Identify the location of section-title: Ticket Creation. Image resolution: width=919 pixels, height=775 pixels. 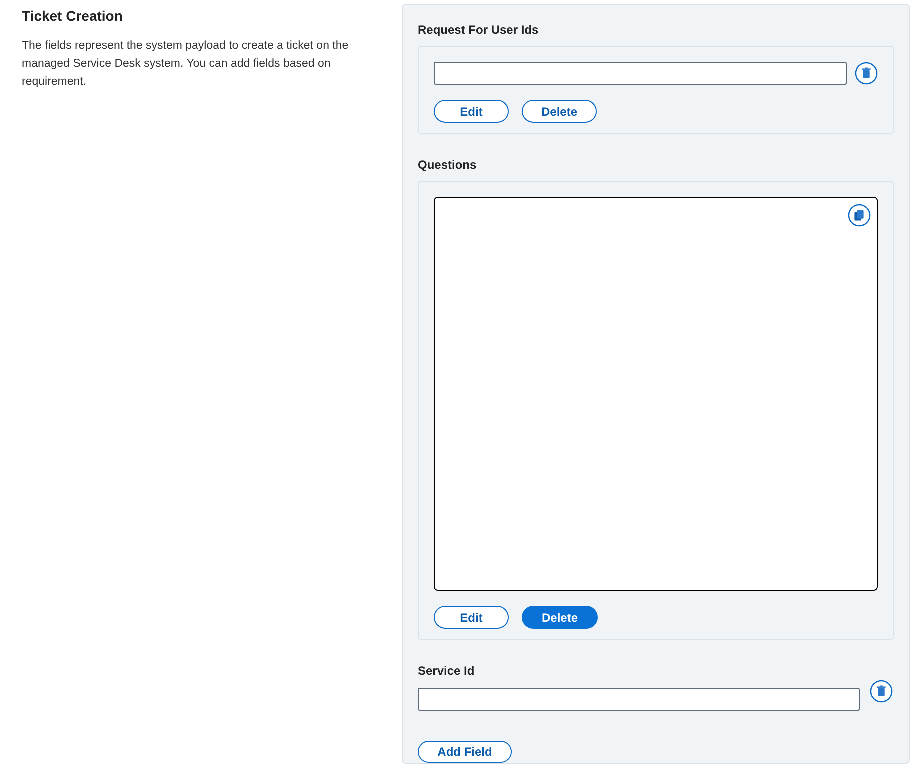
(73, 16).